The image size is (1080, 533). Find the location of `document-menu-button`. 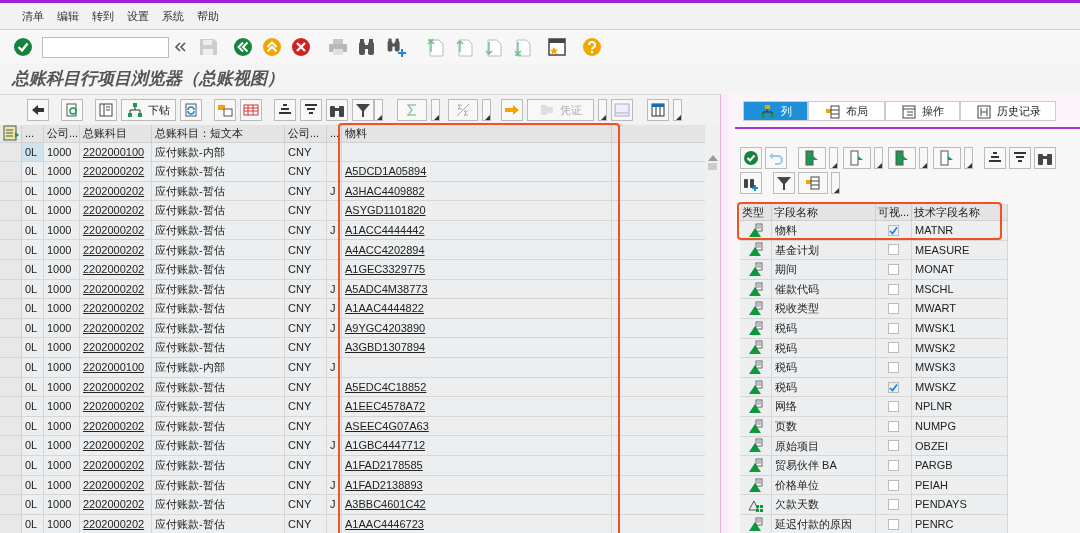

document-menu-button is located at coordinates (602, 110).